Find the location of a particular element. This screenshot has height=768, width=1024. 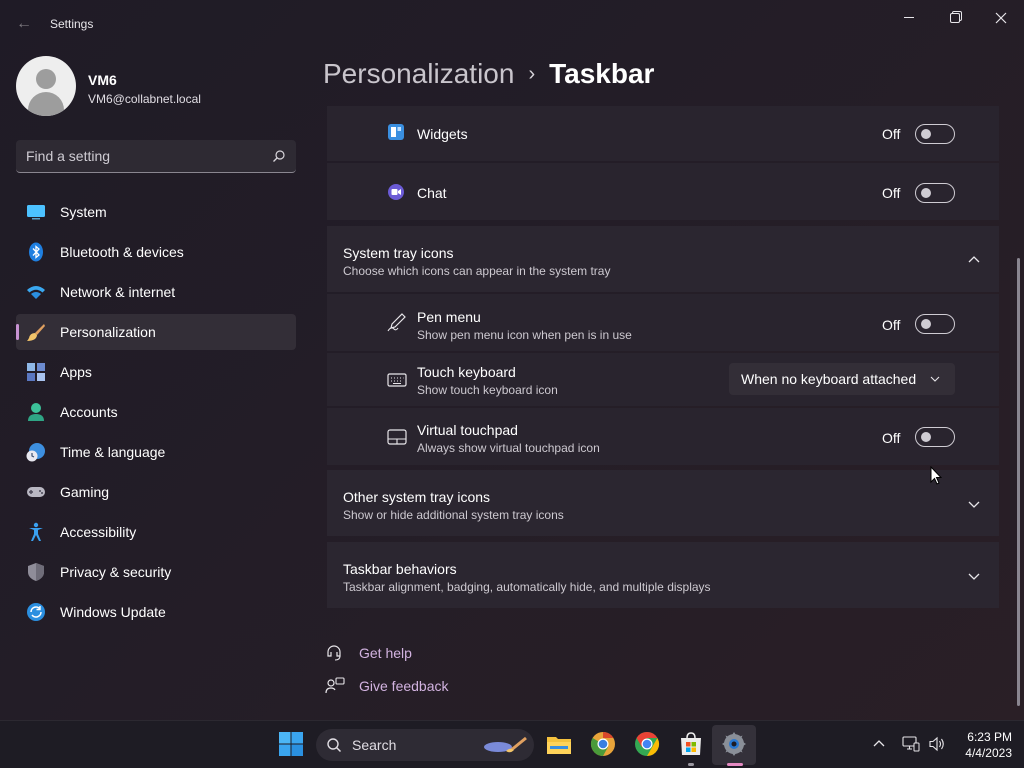

pen-menu-toggle is located at coordinates (935, 324).